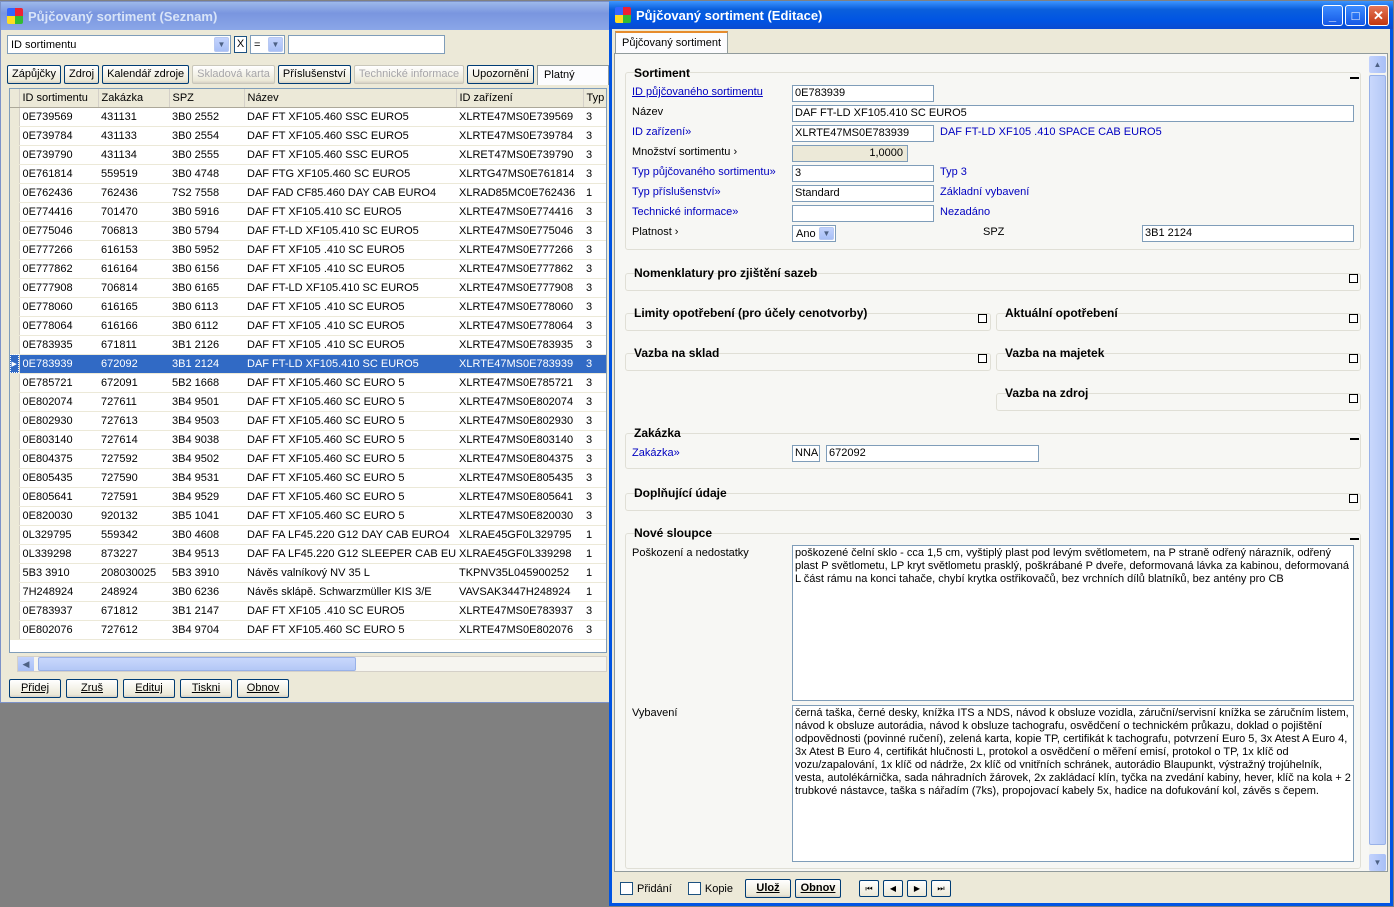 This screenshot has width=1394, height=907. What do you see at coordinates (206, 592) in the screenshot?
I see `table-cell: 3B0 6236` at bounding box center [206, 592].